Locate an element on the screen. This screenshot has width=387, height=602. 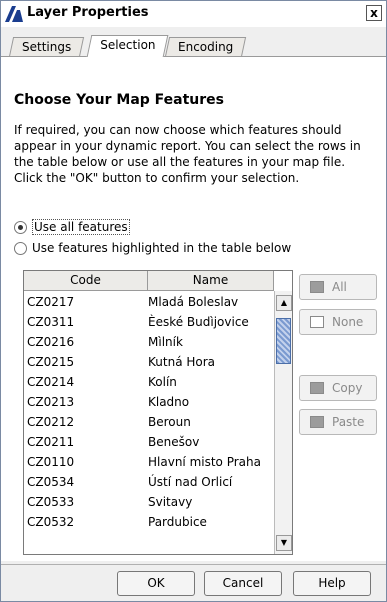
tab-encoding-label: Encoding is located at coordinates (206, 47).